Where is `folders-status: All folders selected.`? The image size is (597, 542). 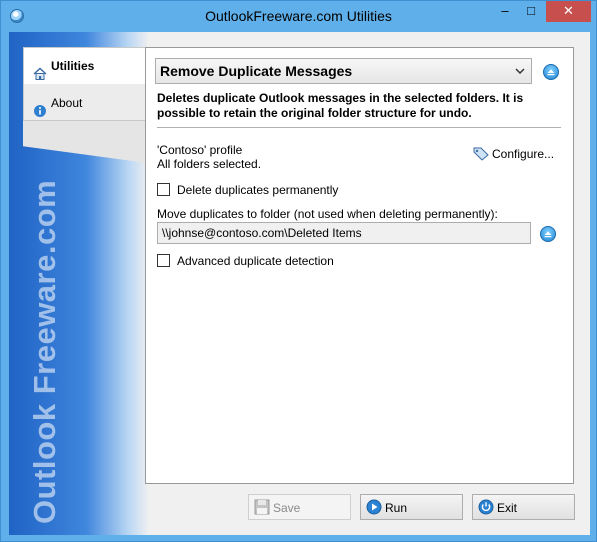 folders-status: All folders selected. is located at coordinates (209, 164).